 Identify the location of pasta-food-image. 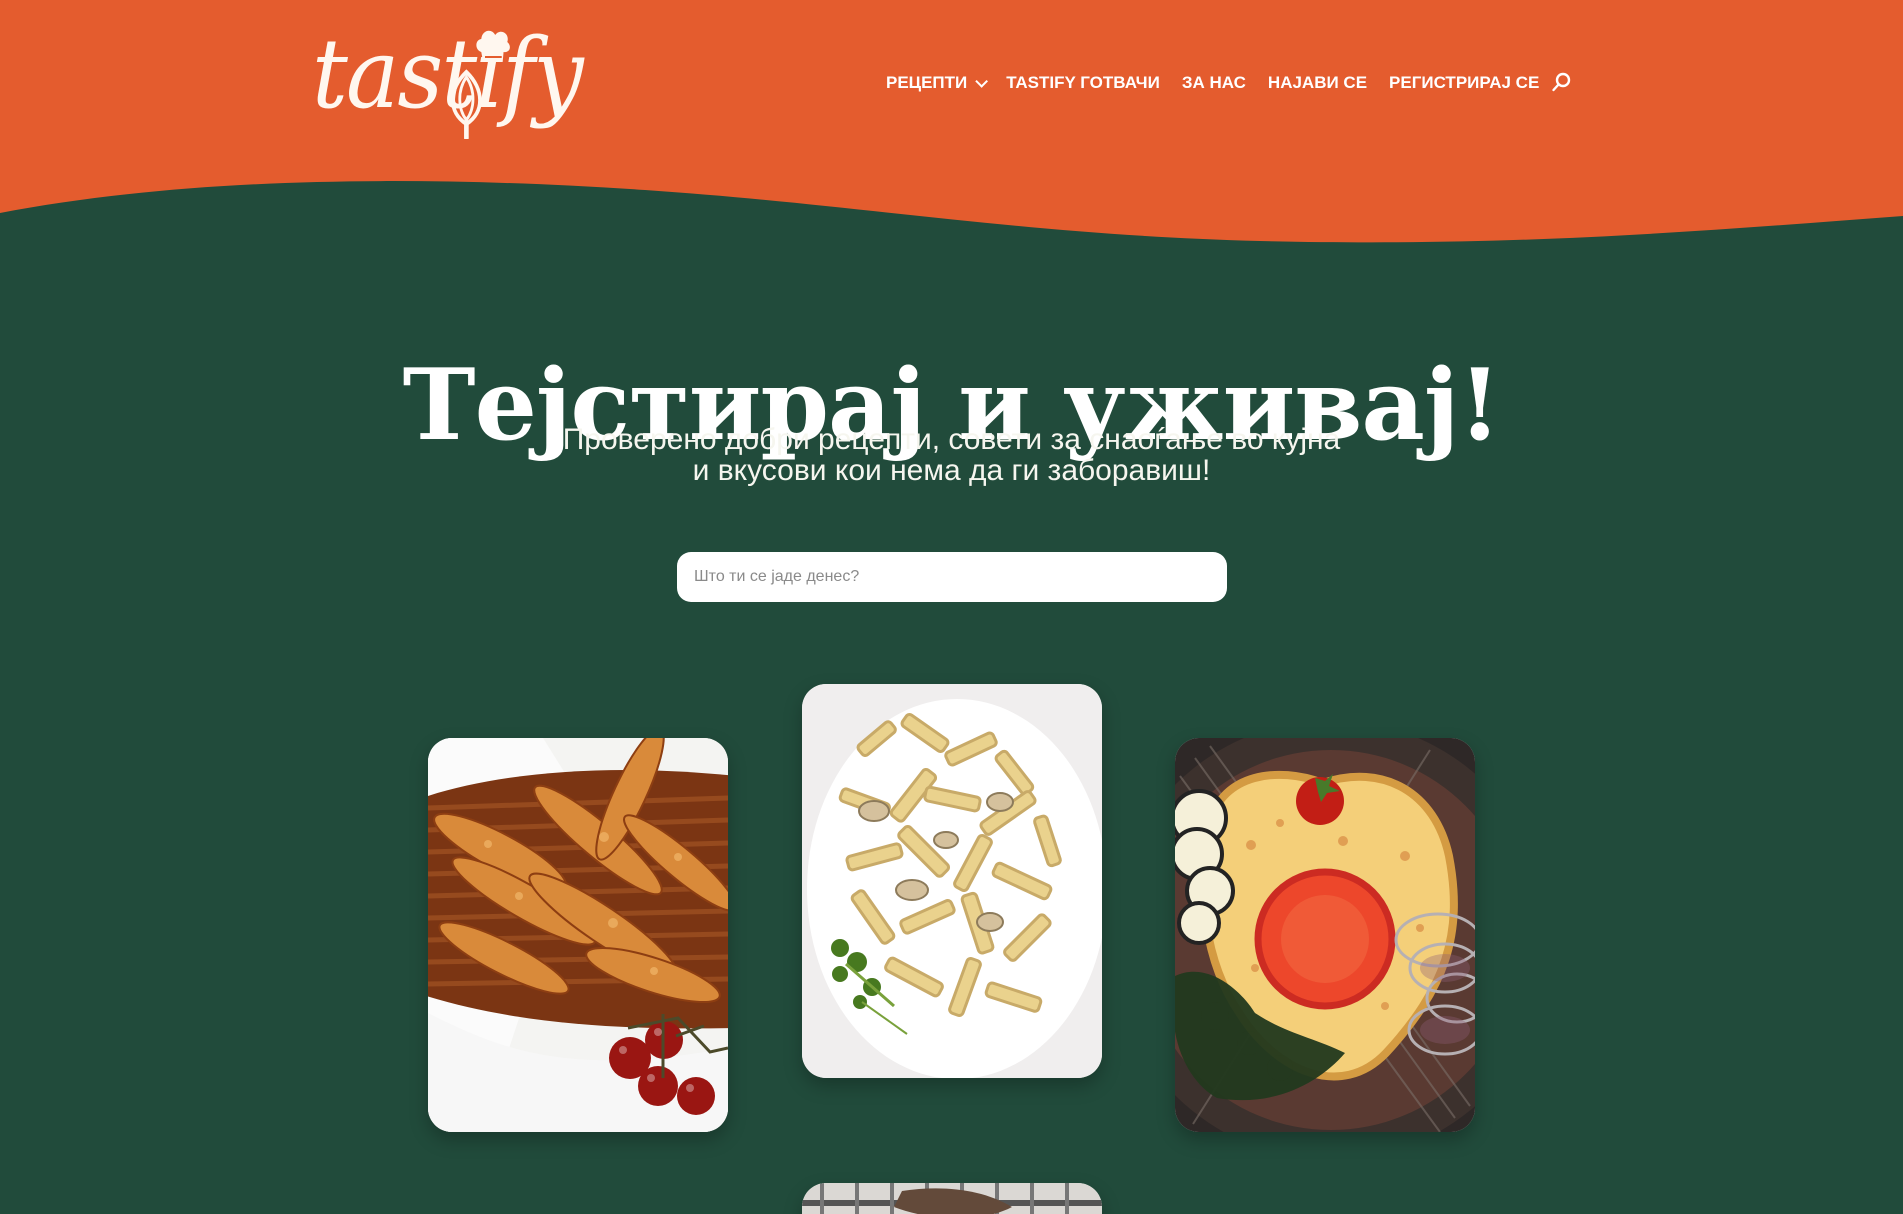
(952, 881).